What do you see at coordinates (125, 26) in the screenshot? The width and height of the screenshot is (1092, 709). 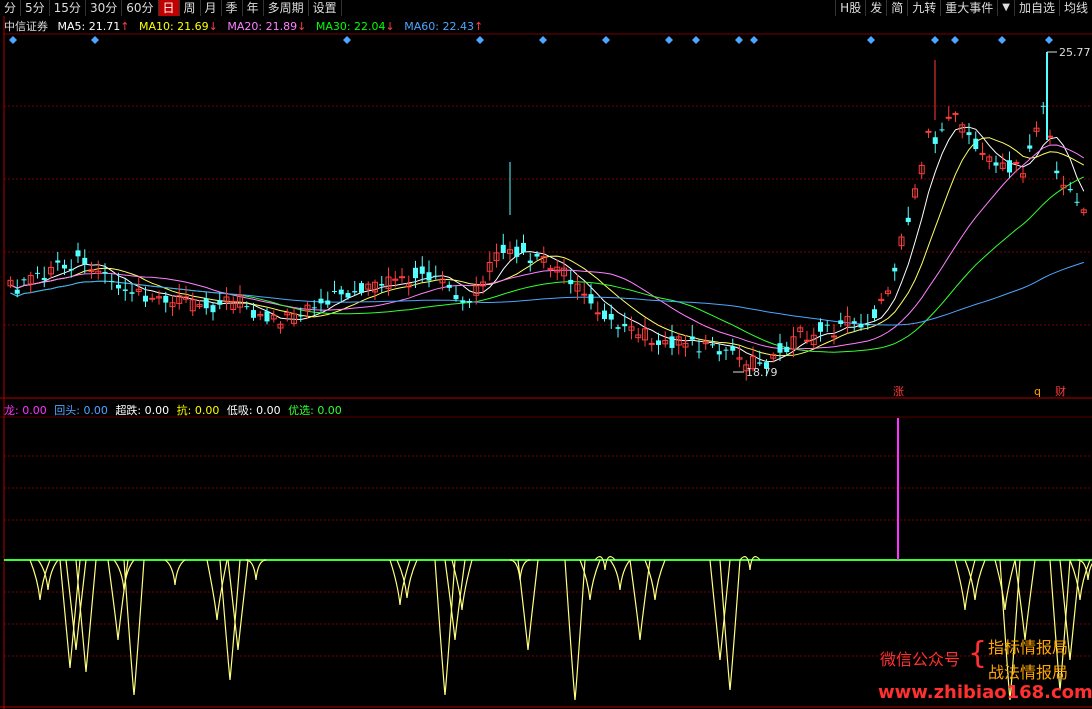 I see `ma5-arrow: ↑` at bounding box center [125, 26].